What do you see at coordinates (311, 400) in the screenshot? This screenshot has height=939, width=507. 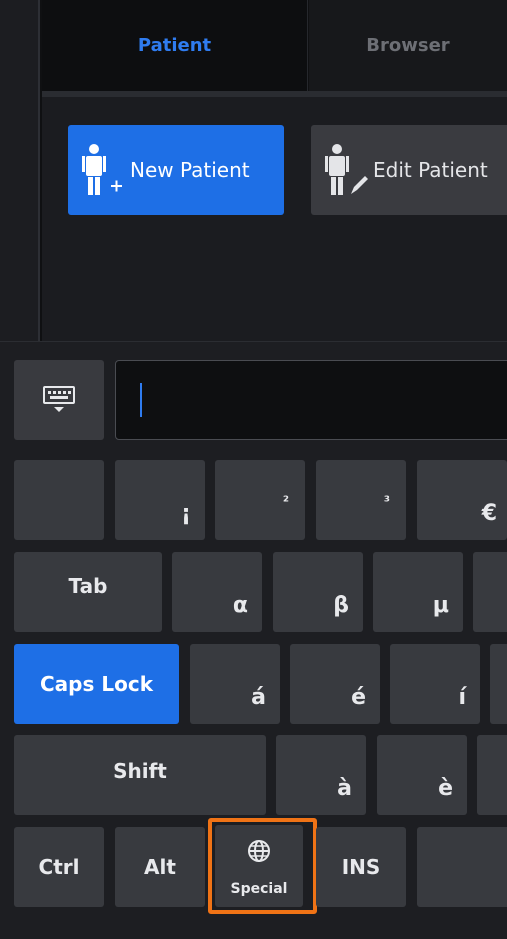 I see `keyboard-text-input` at bounding box center [311, 400].